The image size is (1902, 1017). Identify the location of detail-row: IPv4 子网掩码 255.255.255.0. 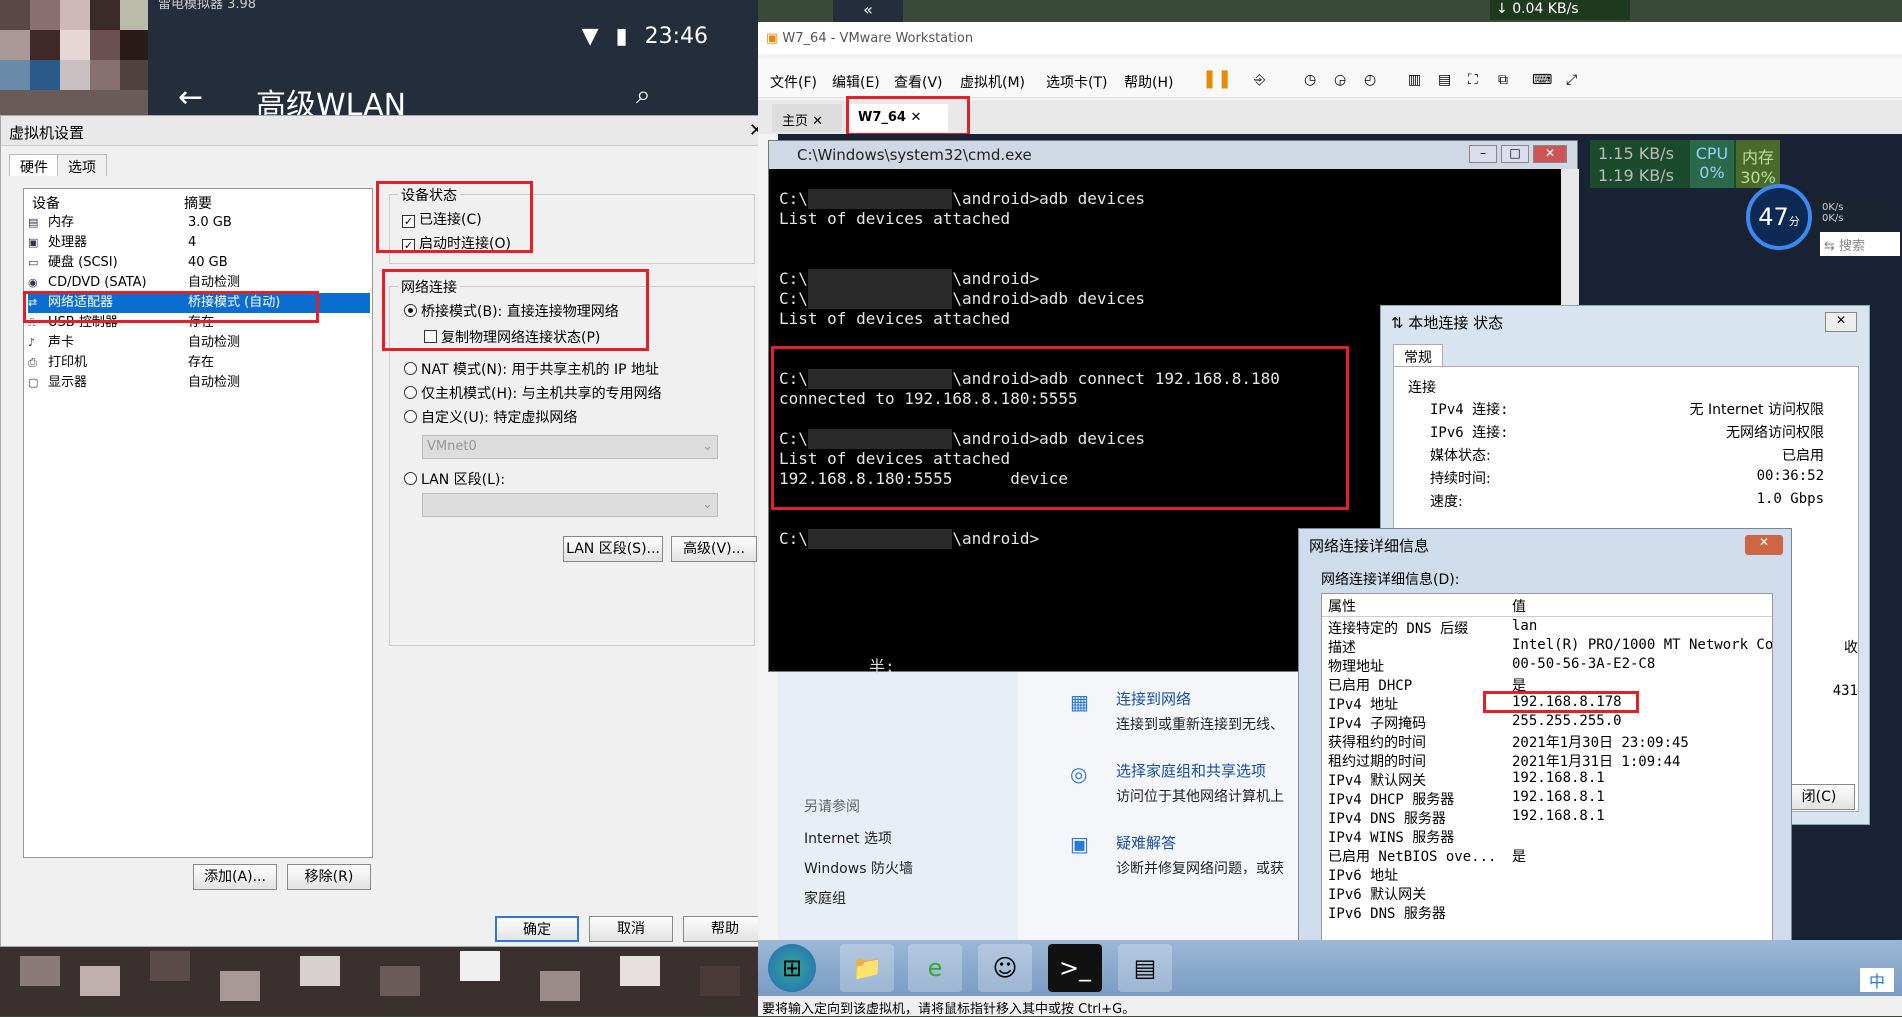
(1475, 723).